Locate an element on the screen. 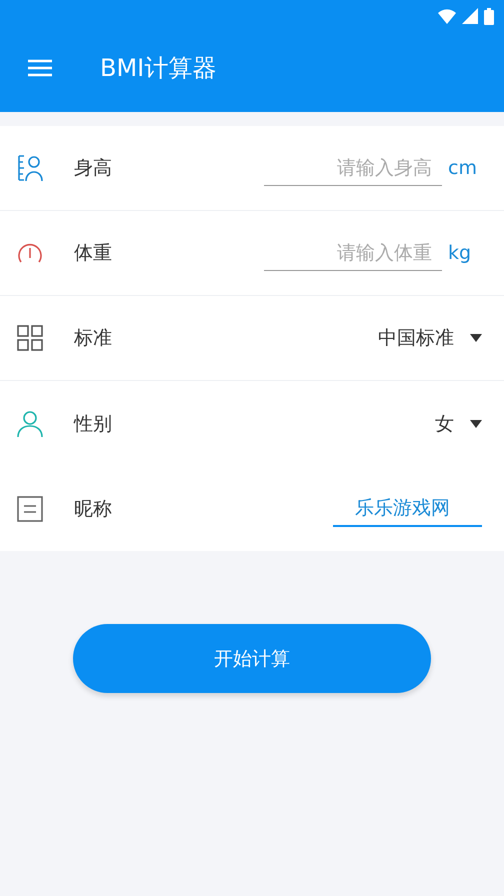 The height and width of the screenshot is (896, 504). input-field: 乐乐游戏网 is located at coordinates (407, 508).